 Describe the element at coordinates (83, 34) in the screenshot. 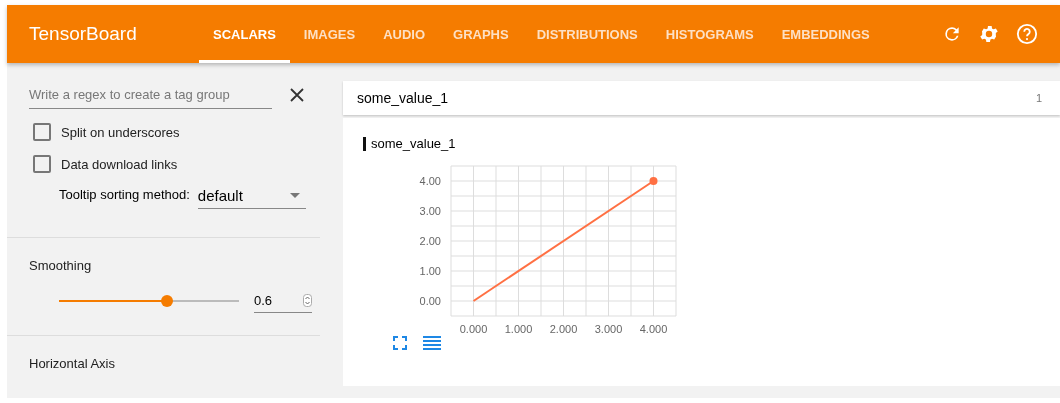

I see `app-title: TensorBoard` at that location.